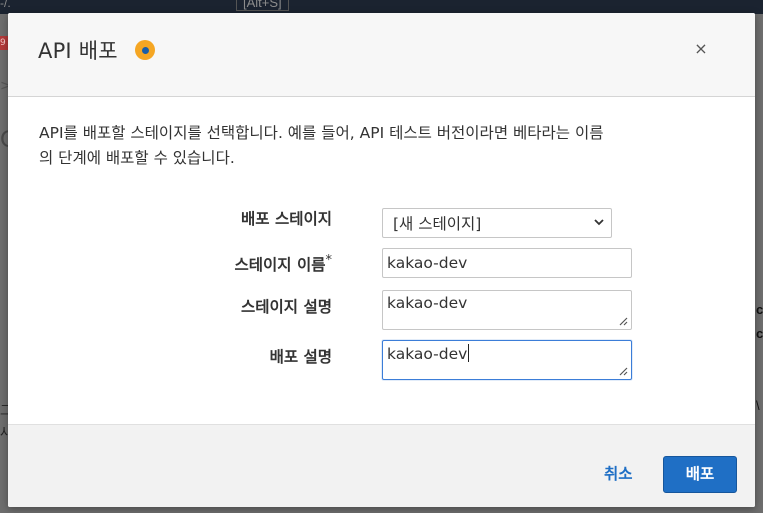 Image resolution: width=763 pixels, height=513 pixels. I want to click on stage-name-label: 스테이지 이름*, so click(232, 264).